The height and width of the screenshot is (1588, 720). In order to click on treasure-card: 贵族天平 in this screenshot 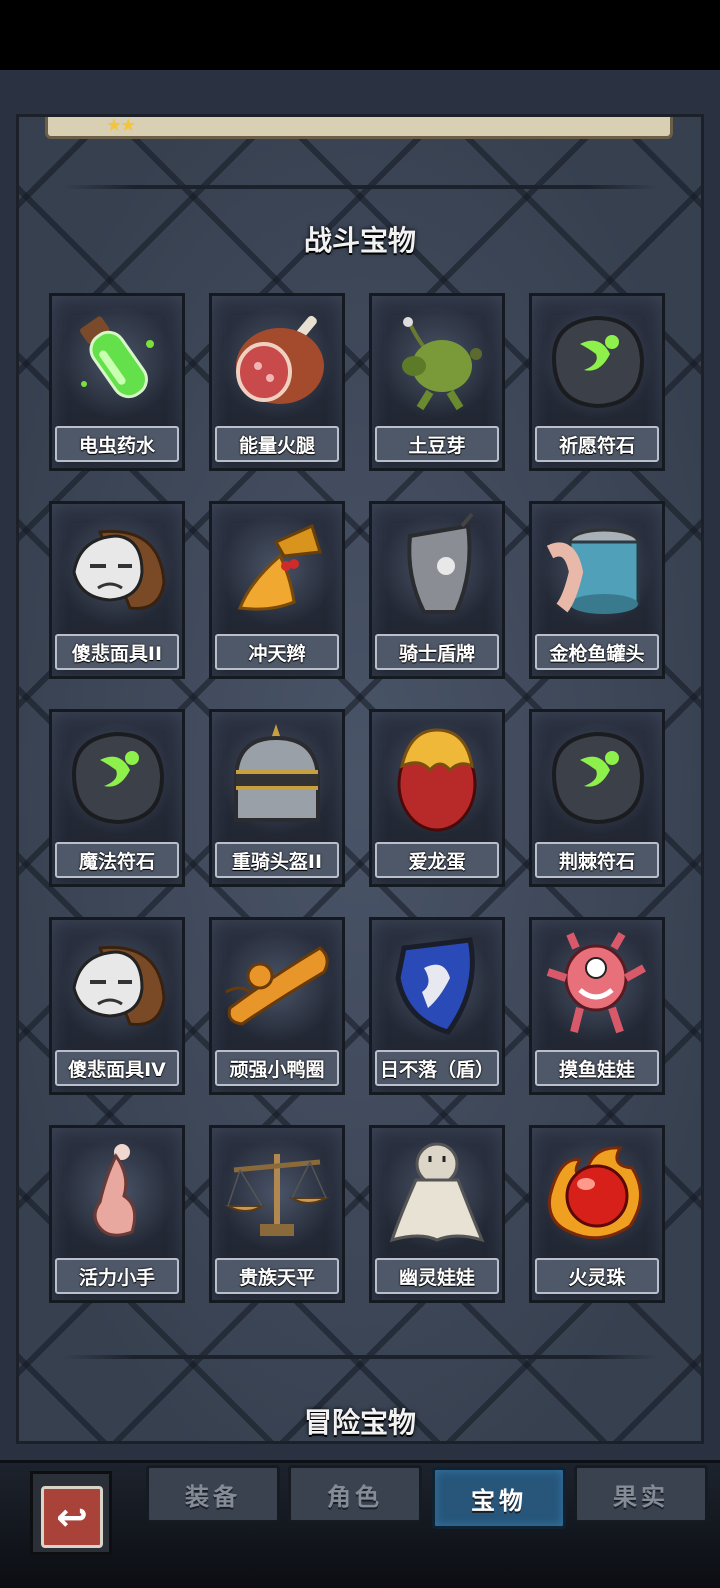, I will do `click(277, 1214)`.